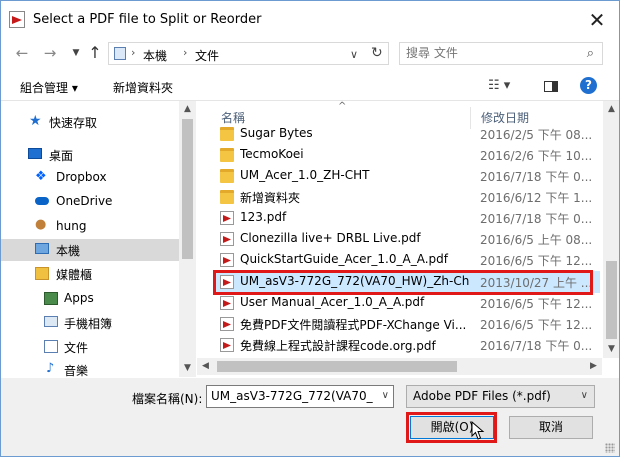 The width and height of the screenshot is (620, 457). I want to click on nav-item-desktop: 桌面, so click(90, 155).